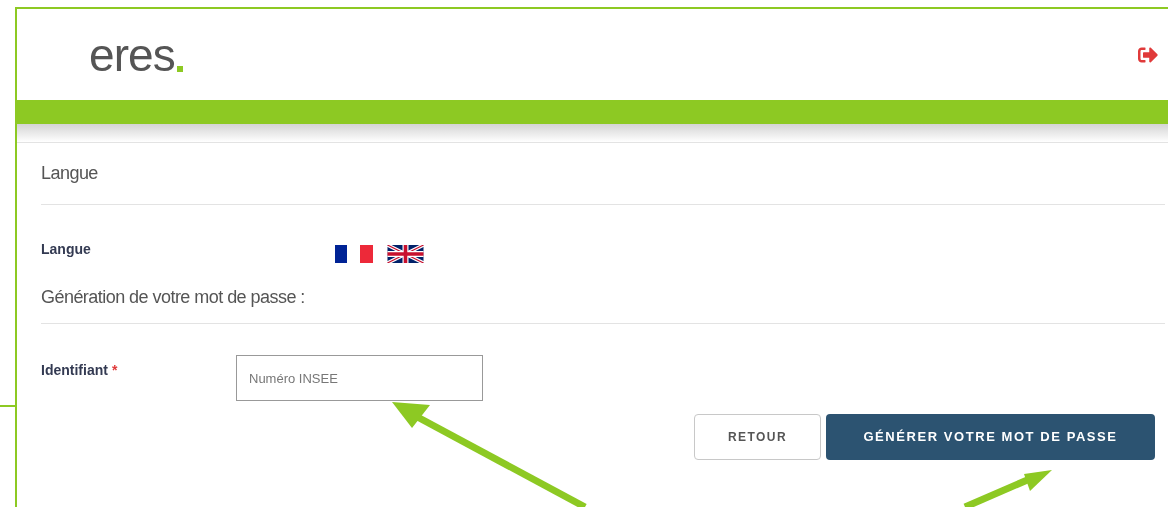 The width and height of the screenshot is (1168, 507). Describe the element at coordinates (173, 297) in the screenshot. I see `section-title: Génération de votre mot de passe :` at that location.